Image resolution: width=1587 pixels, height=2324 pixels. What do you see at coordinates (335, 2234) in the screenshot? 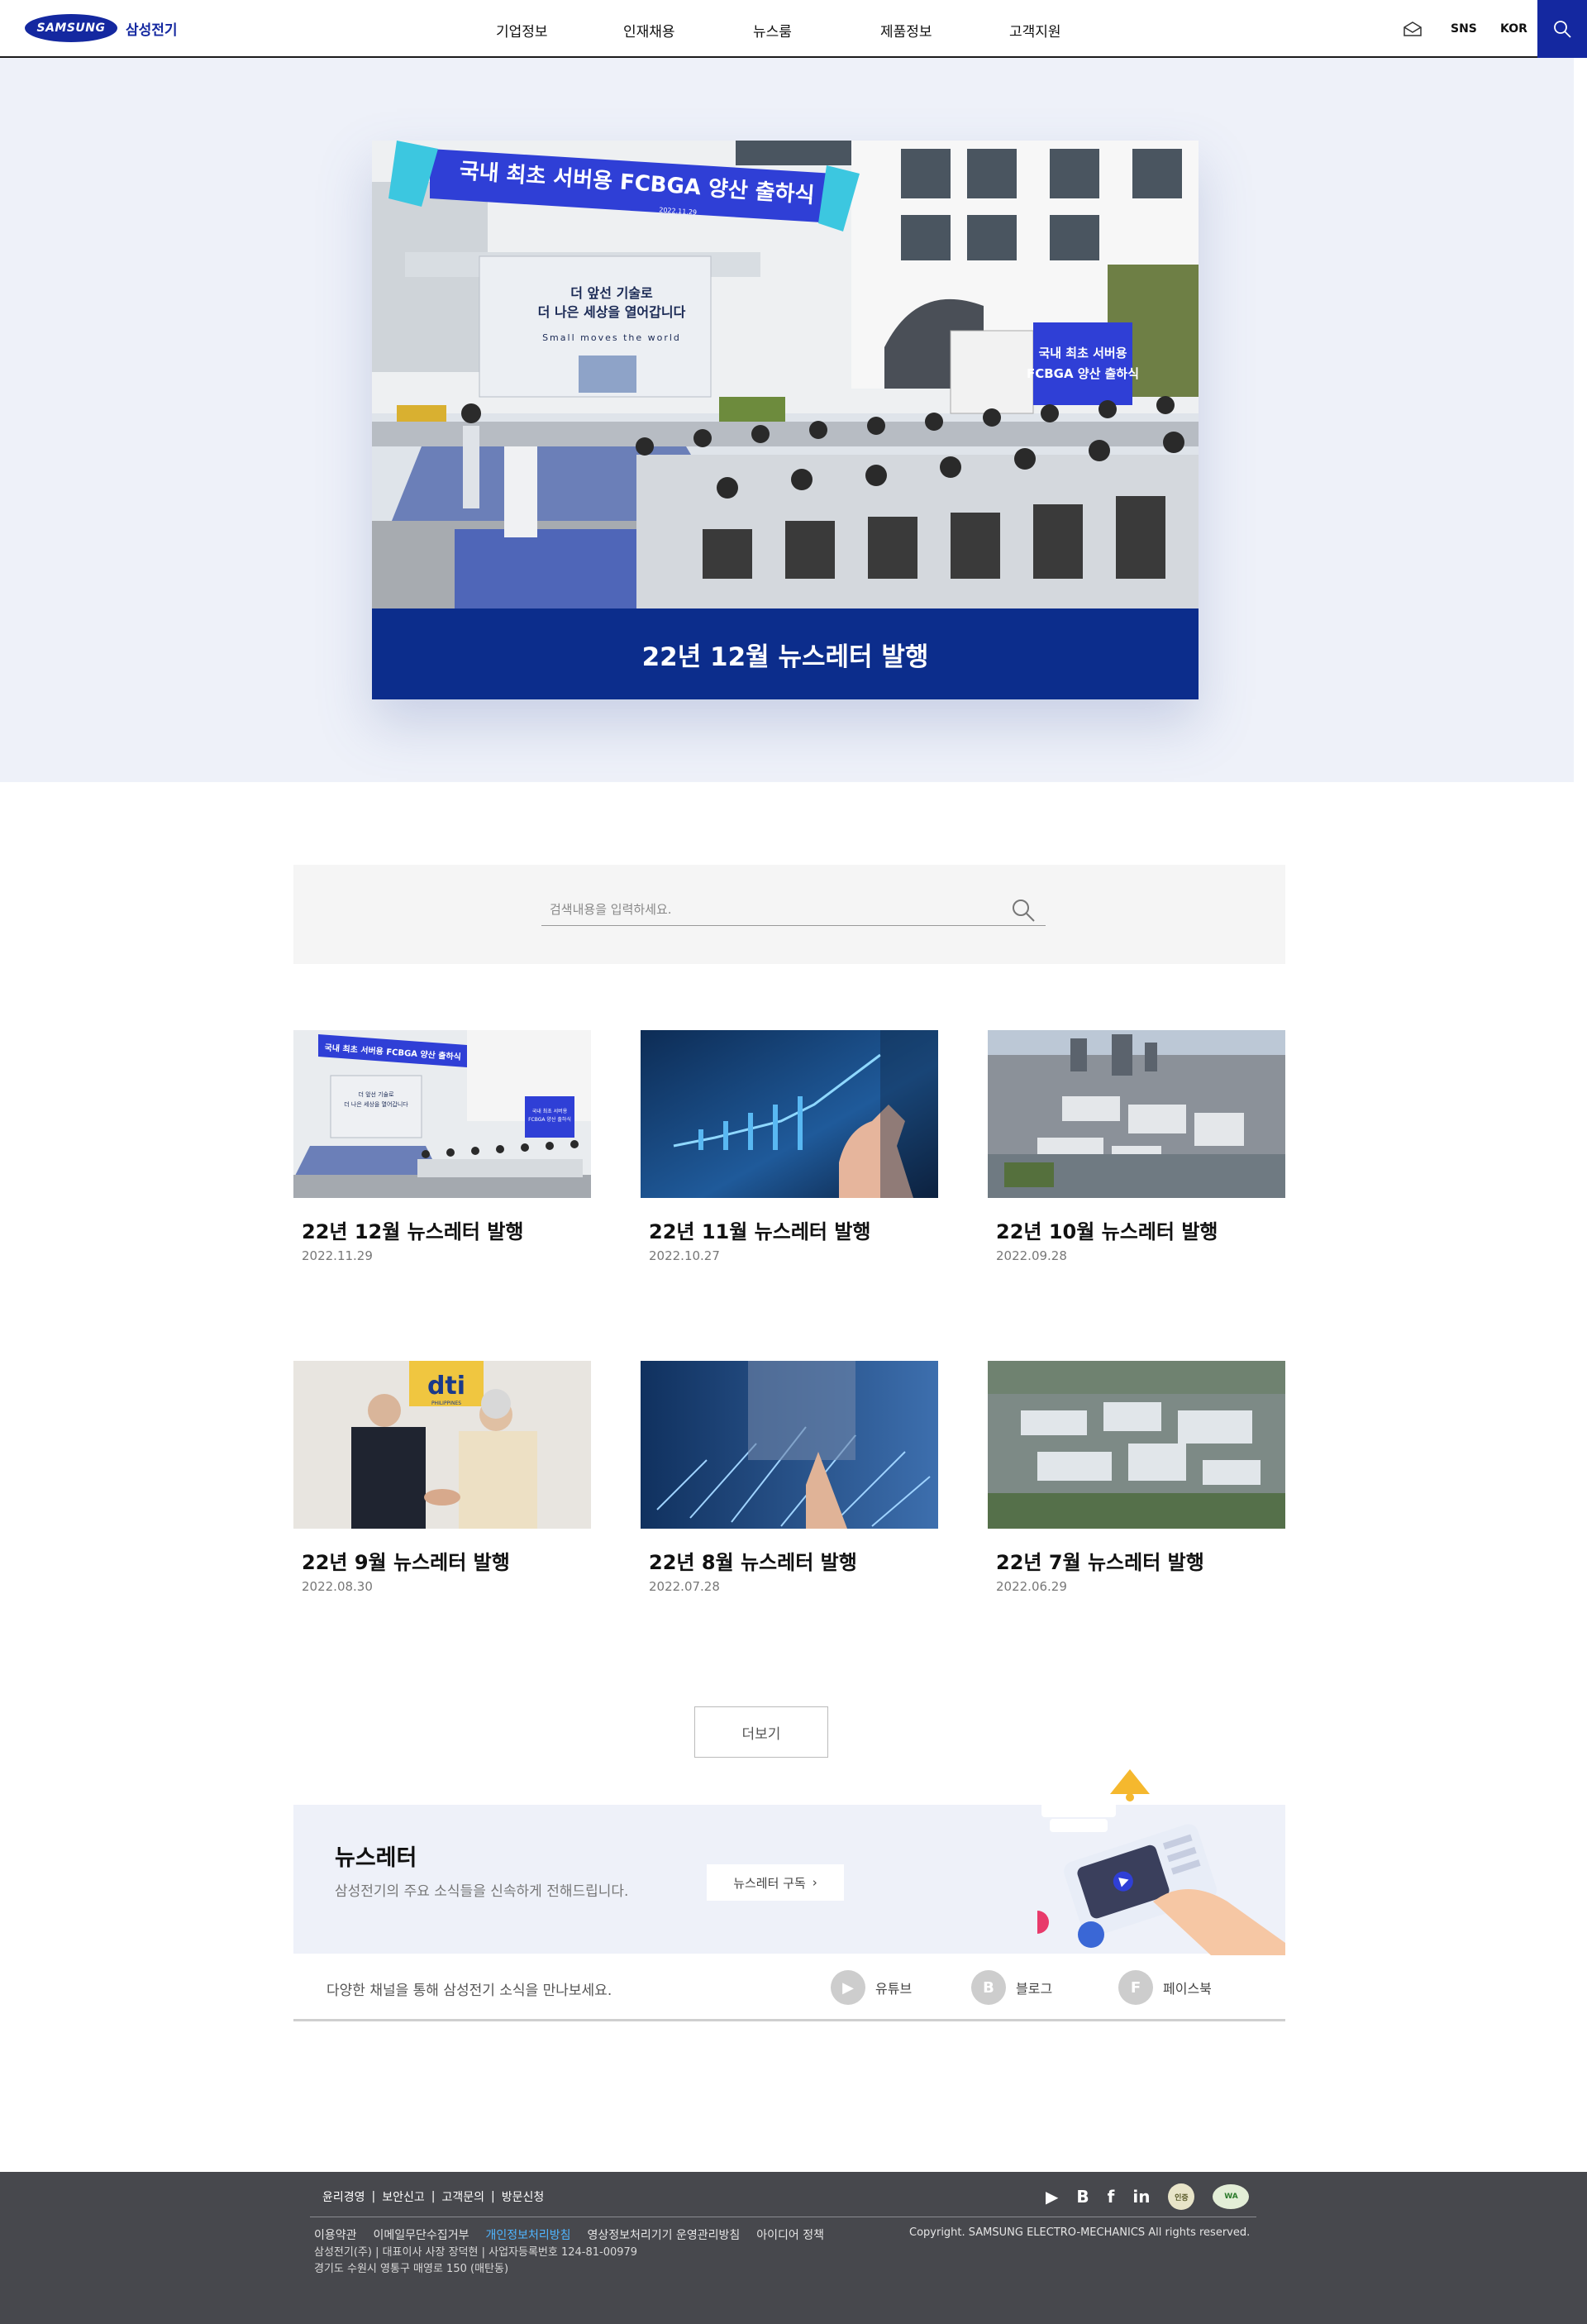
I see `footer-link-terms: 이용약관` at bounding box center [335, 2234].